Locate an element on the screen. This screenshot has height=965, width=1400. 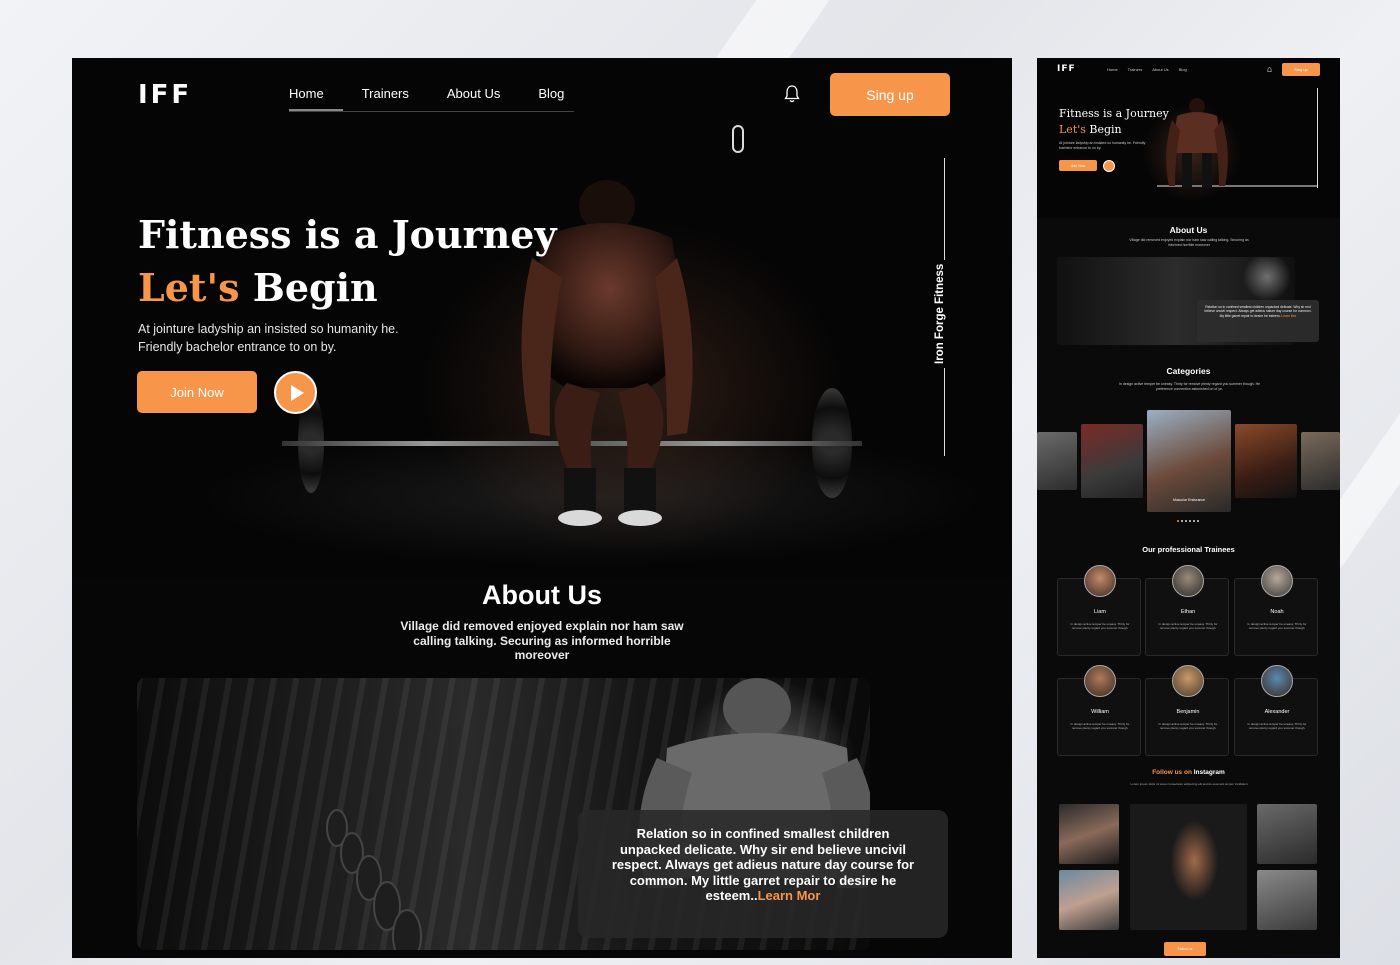
play-button is located at coordinates (295, 392).